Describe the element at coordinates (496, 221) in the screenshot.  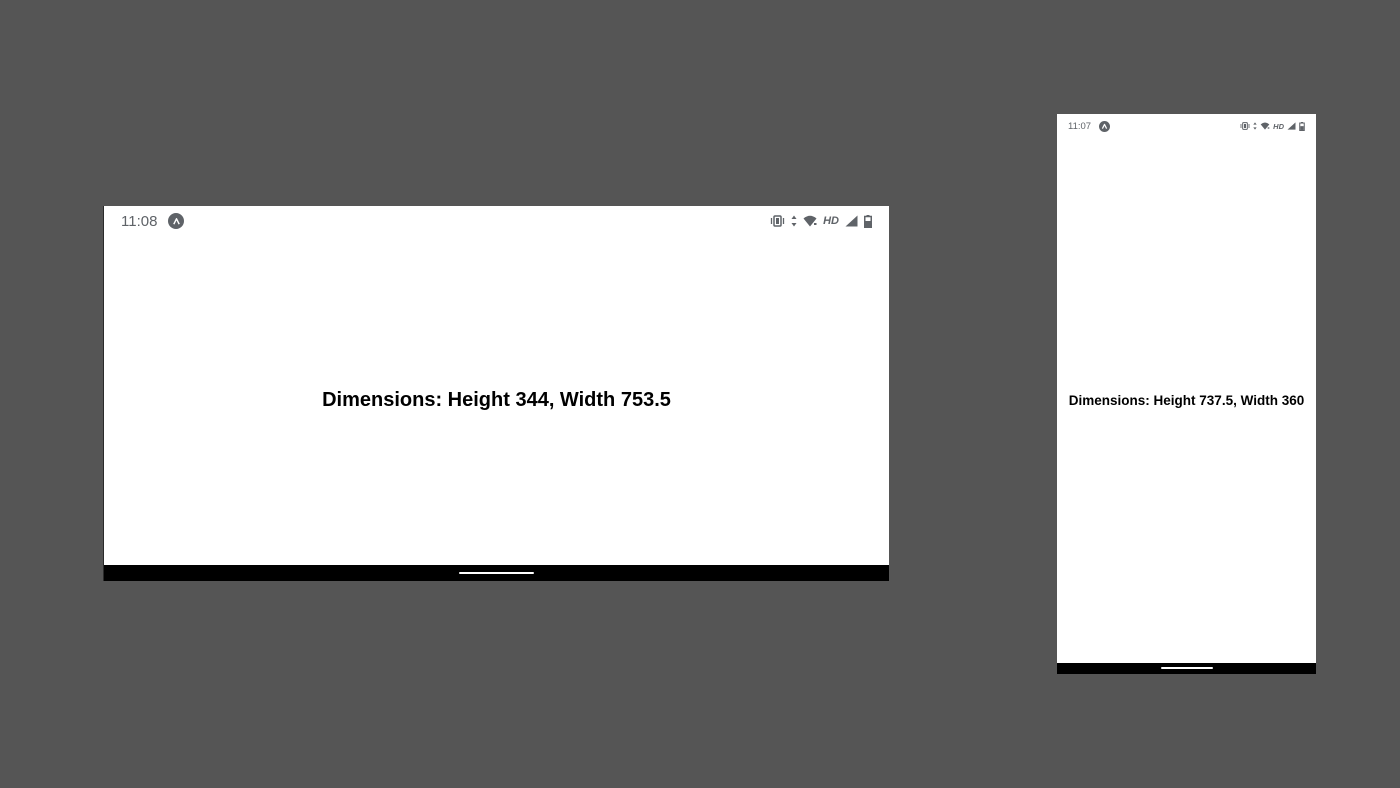
I see `status-bar: 11:08 HD` at that location.